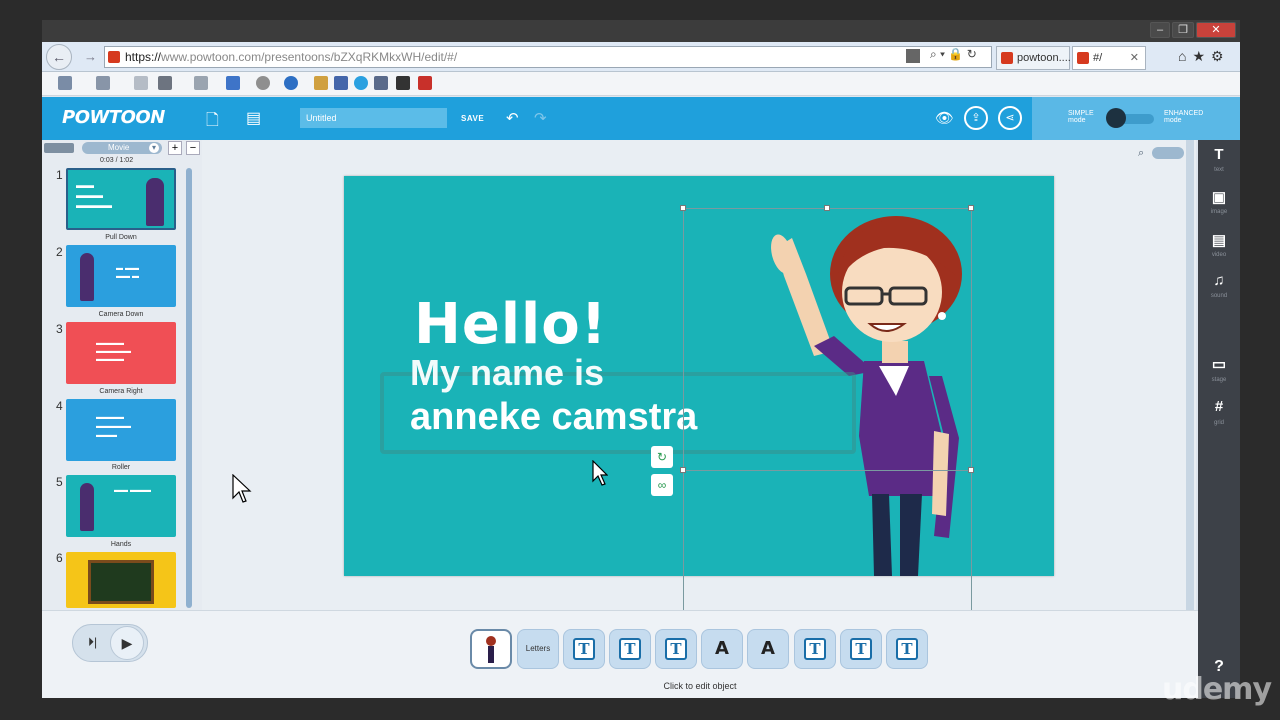 This screenshot has height=720, width=1280. Describe the element at coordinates (122, 148) in the screenshot. I see `movie-selector: Movie ▾` at that location.